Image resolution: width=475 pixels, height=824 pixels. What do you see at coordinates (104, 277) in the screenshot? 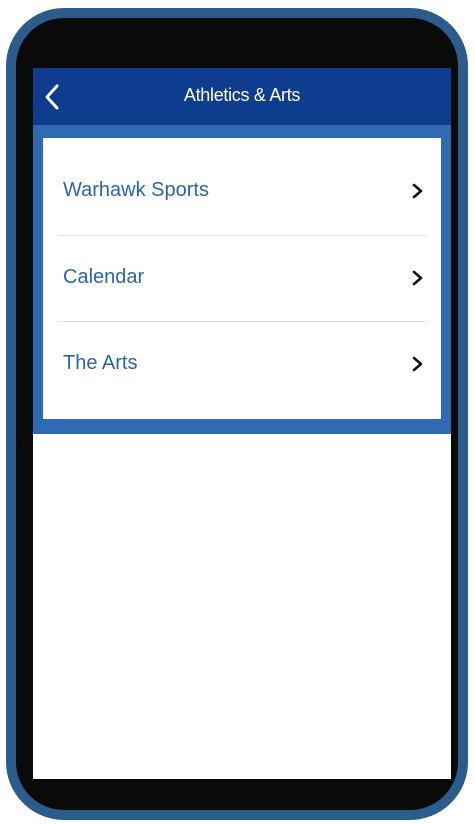
I see `menu-item-label: Calendar` at bounding box center [104, 277].